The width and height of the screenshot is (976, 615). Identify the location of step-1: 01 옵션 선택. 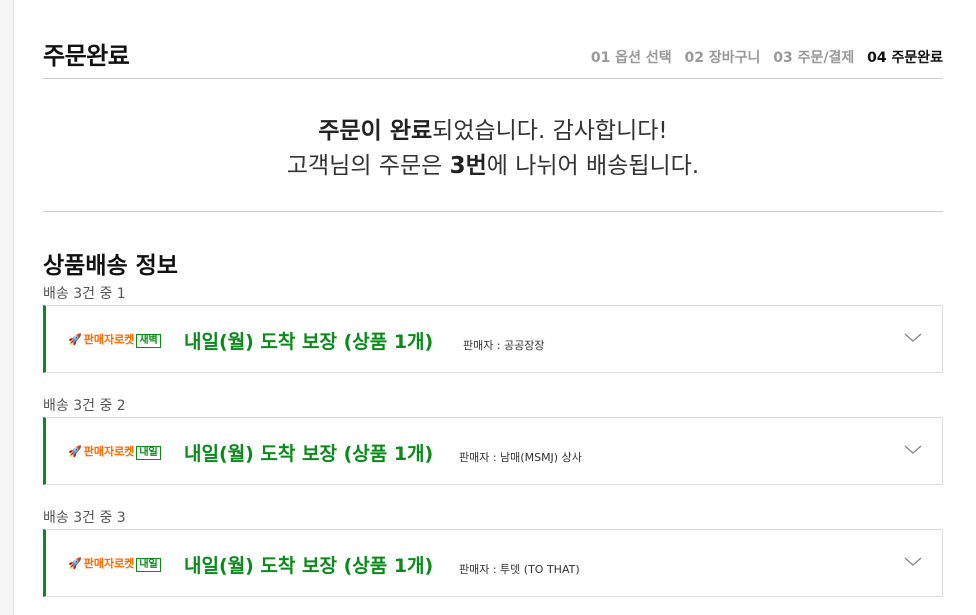
(631, 58).